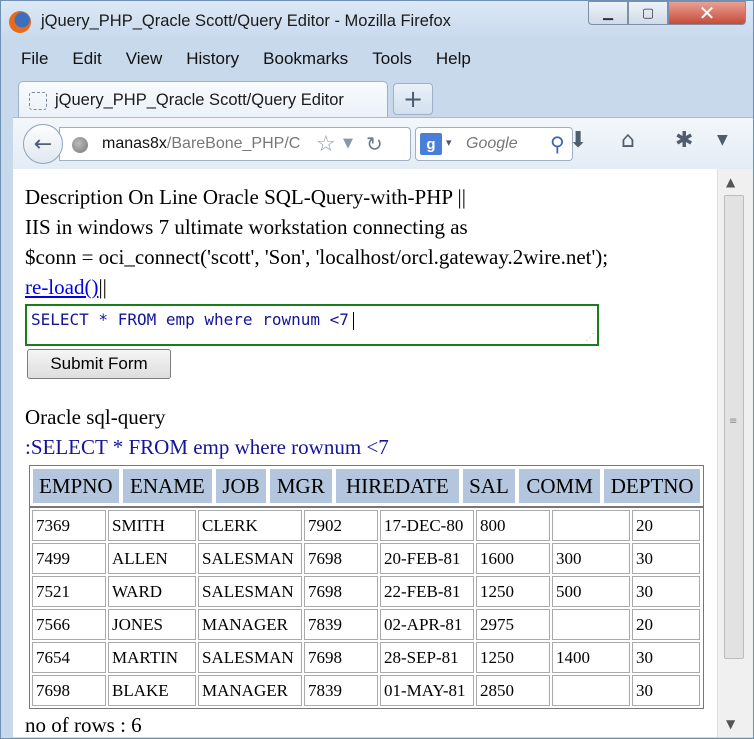 This screenshot has height=739, width=754. Describe the element at coordinates (722, 140) in the screenshot. I see `overflow-menu-icon: ▼` at that location.